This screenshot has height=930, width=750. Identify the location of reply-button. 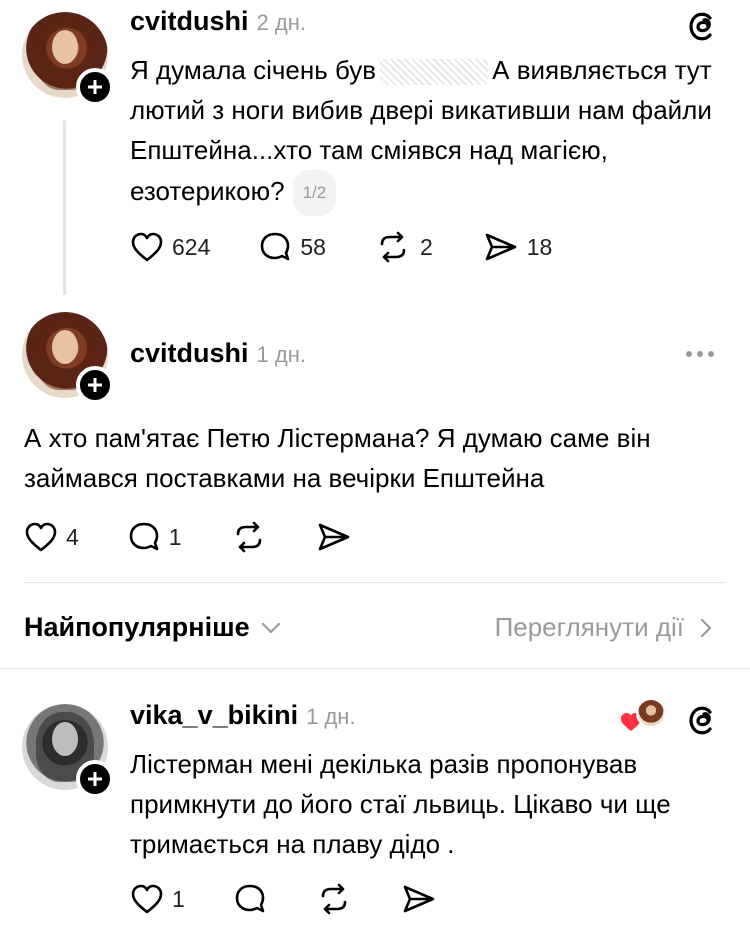
(250, 899).